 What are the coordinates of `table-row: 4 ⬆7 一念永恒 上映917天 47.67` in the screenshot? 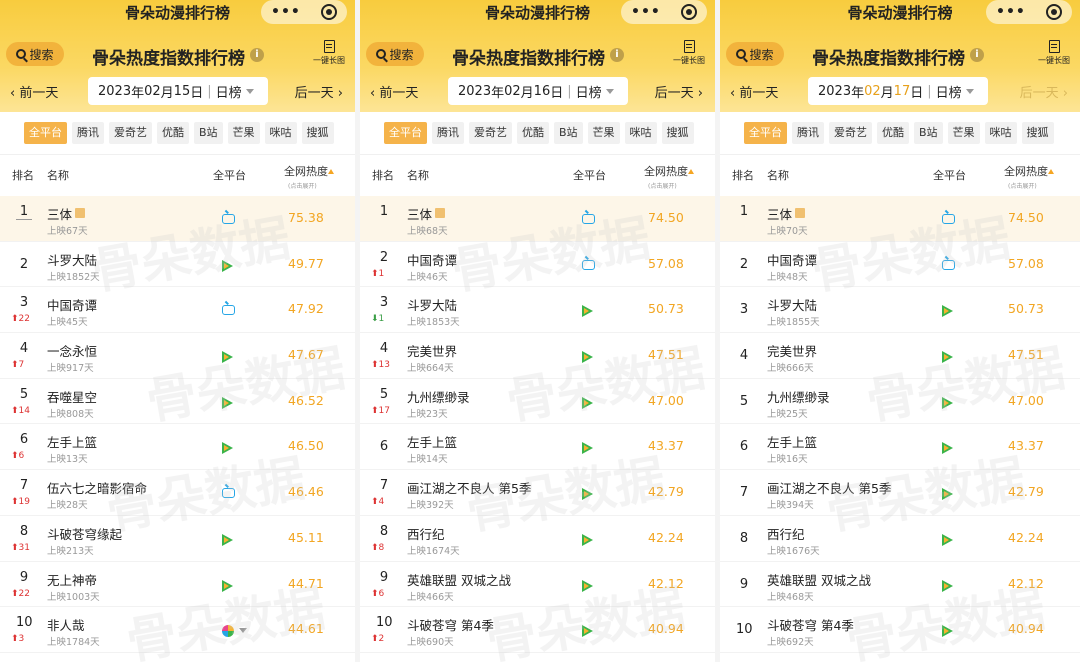 It's located at (177, 356).